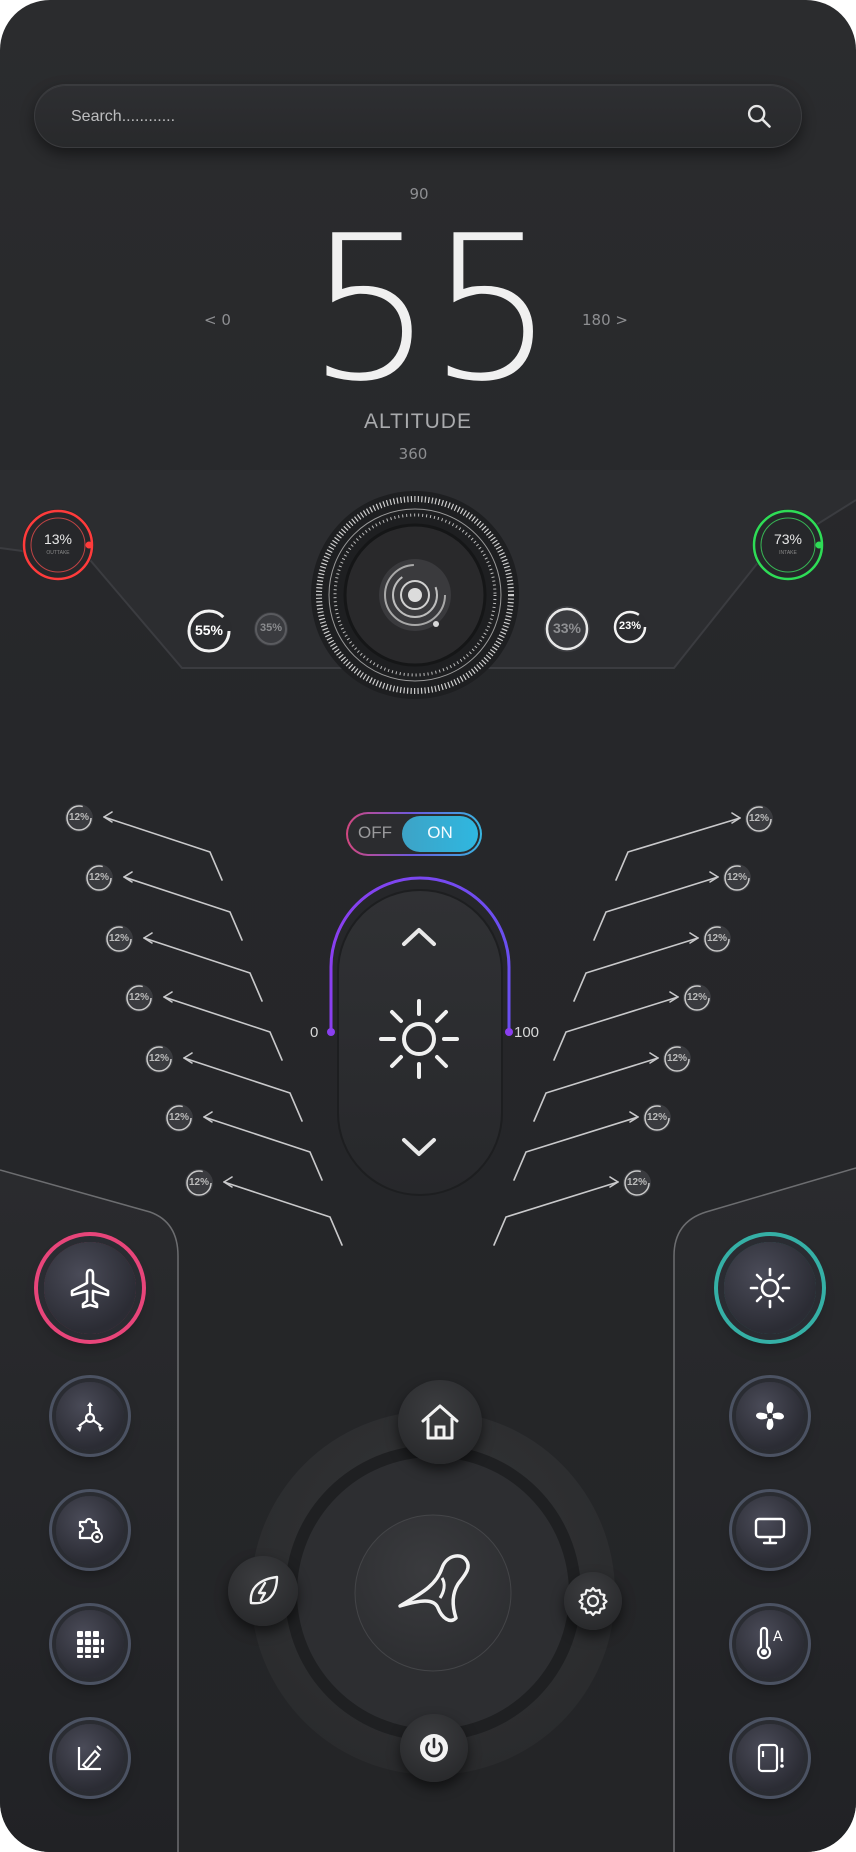 This screenshot has width=856, height=1852. I want to click on fan-icon, so click(770, 1416).